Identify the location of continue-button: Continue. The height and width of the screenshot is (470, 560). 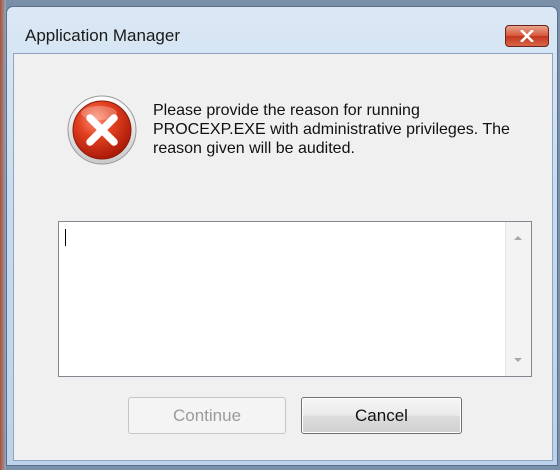
(207, 415).